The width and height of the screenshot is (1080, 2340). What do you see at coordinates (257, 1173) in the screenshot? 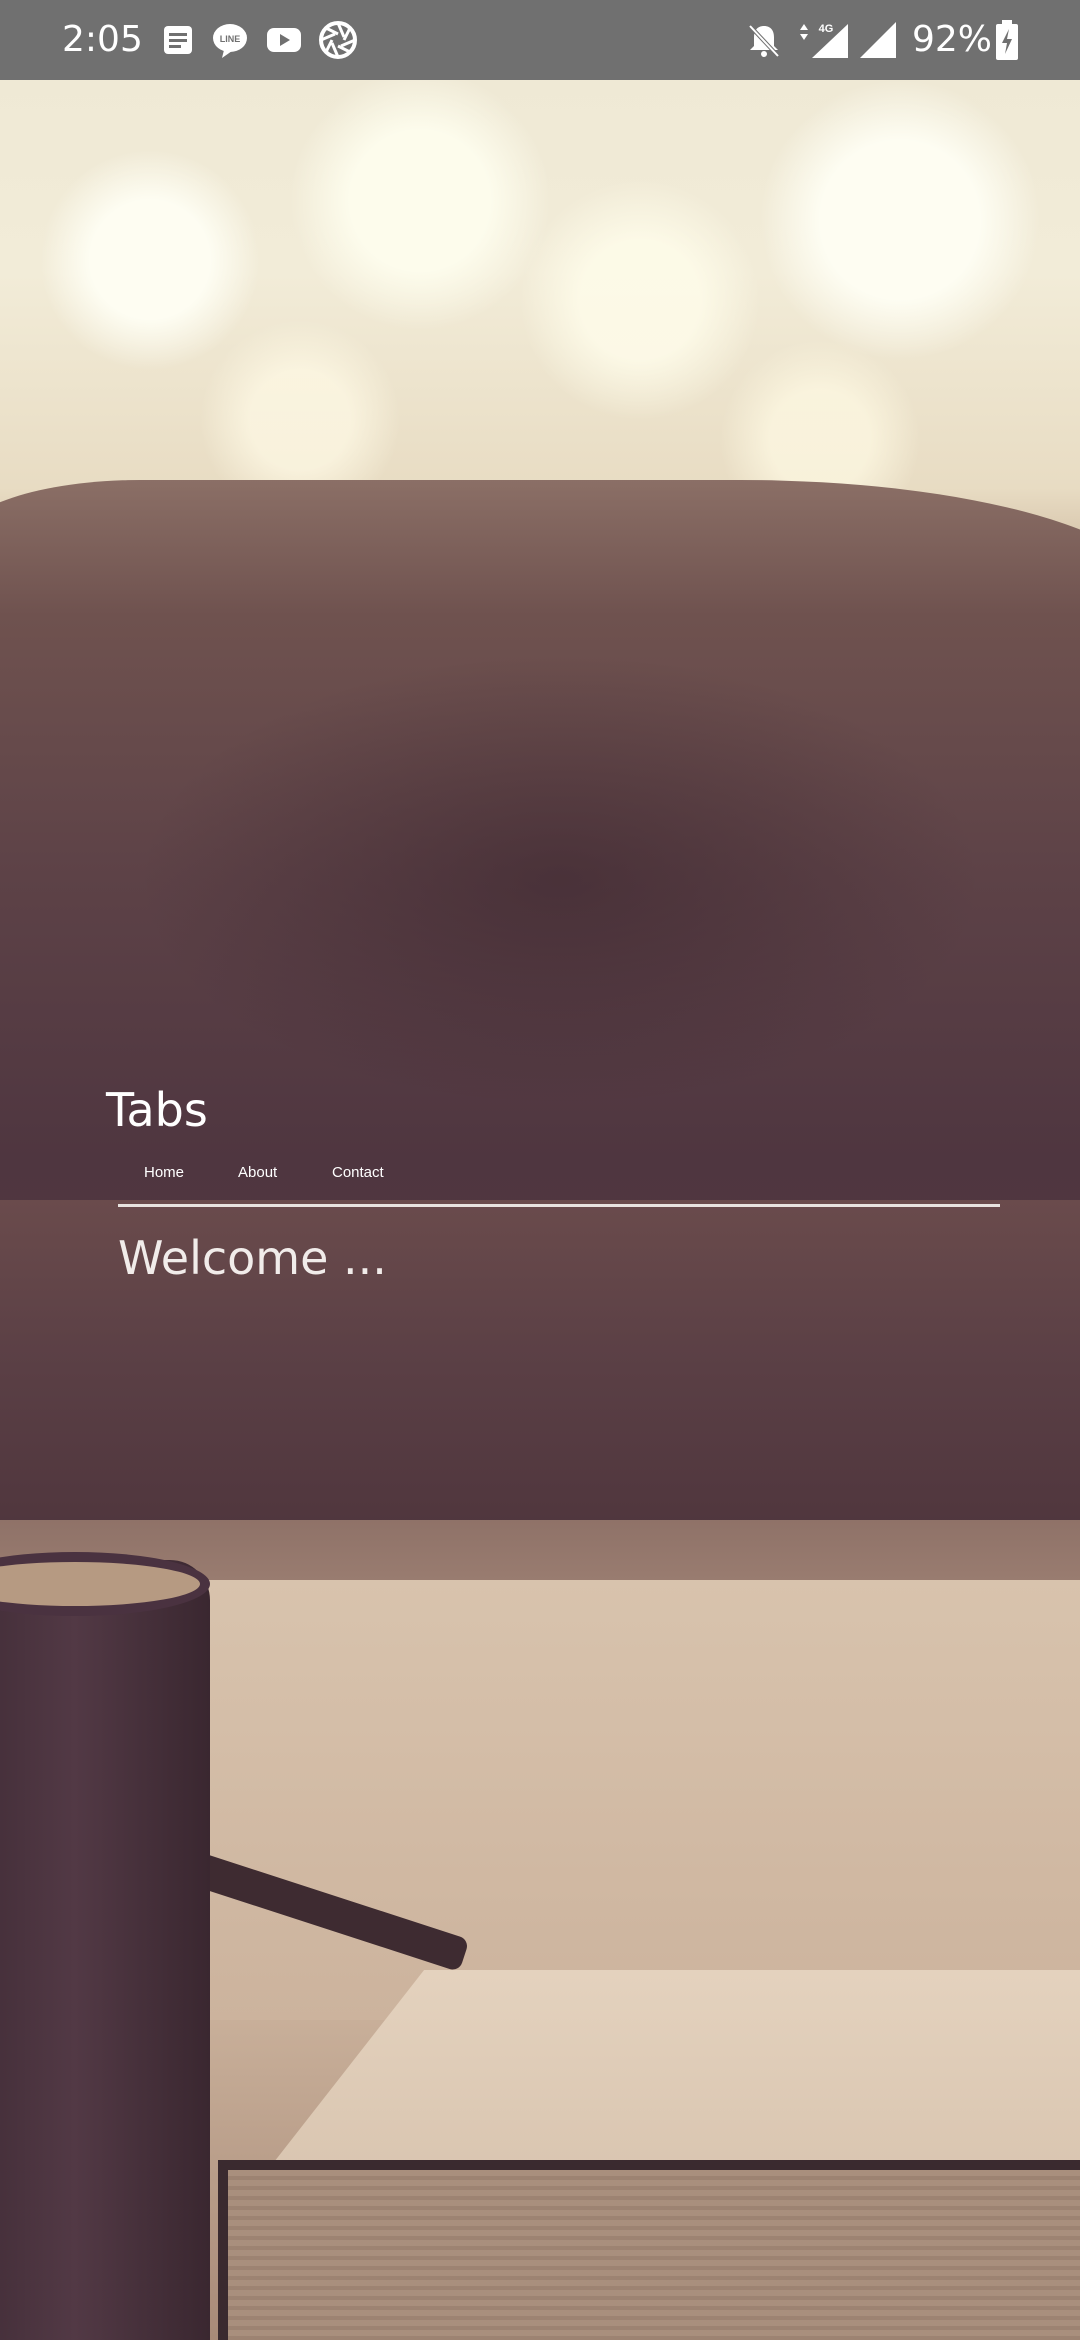
I see `tab-about: About` at bounding box center [257, 1173].